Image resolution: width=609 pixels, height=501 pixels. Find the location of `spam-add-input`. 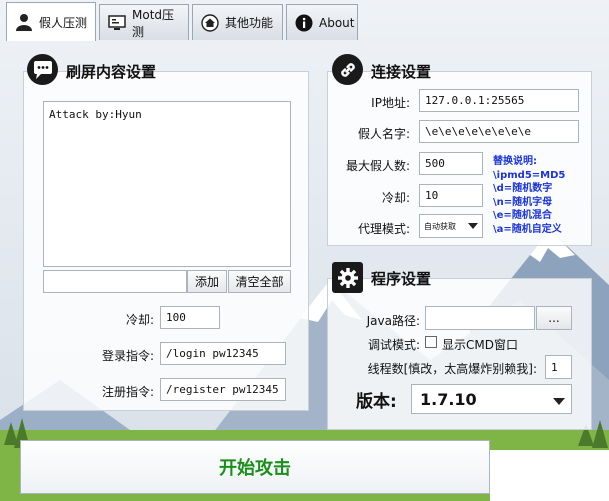

spam-add-input is located at coordinates (115, 281).